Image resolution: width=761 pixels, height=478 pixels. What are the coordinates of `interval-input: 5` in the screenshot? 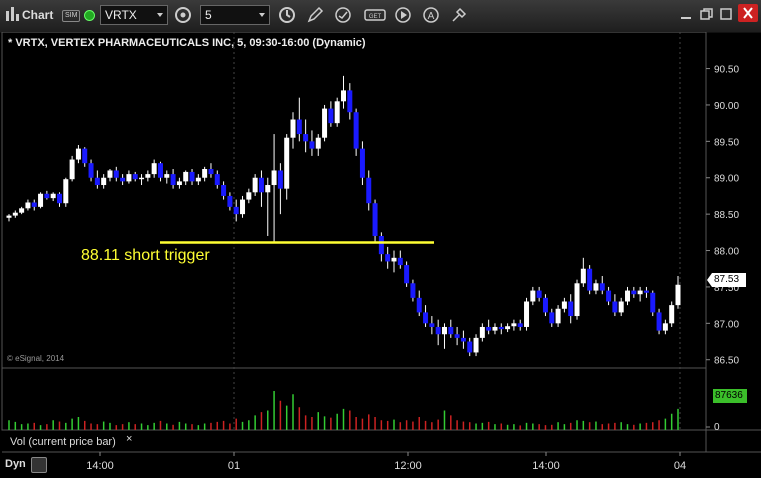 It's located at (235, 15).